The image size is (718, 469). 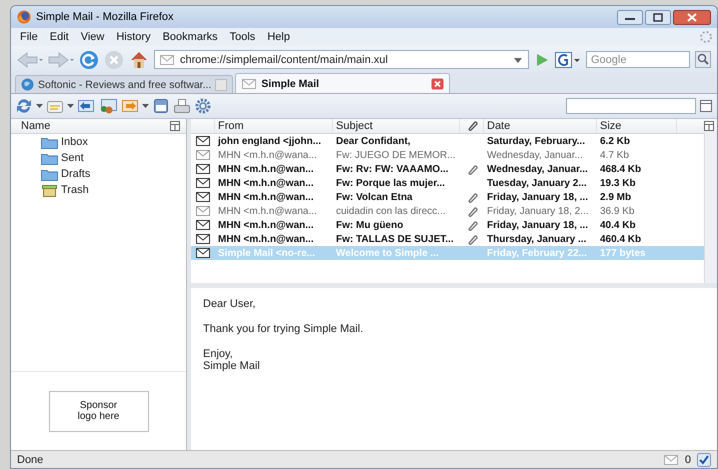 I want to click on table-cell-text: 468.4 Kb, so click(x=620, y=169).